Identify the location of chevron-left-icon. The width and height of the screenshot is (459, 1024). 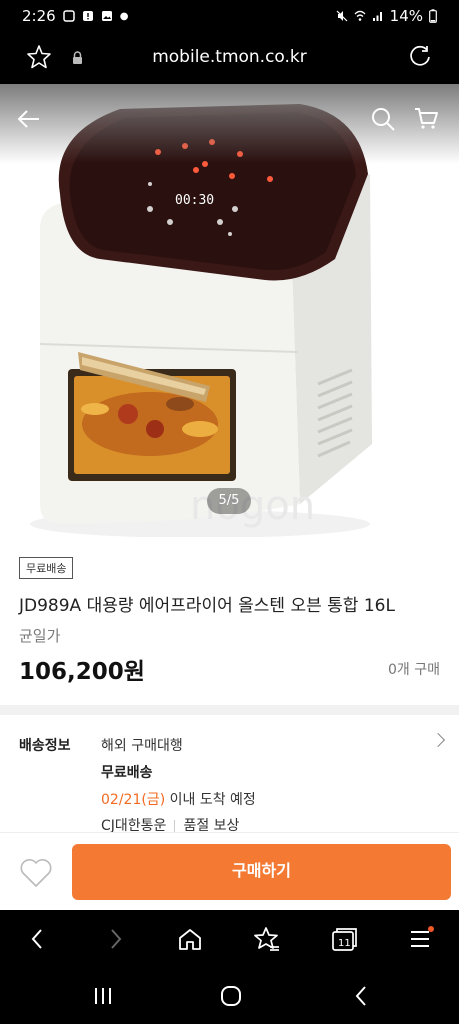
(36, 939).